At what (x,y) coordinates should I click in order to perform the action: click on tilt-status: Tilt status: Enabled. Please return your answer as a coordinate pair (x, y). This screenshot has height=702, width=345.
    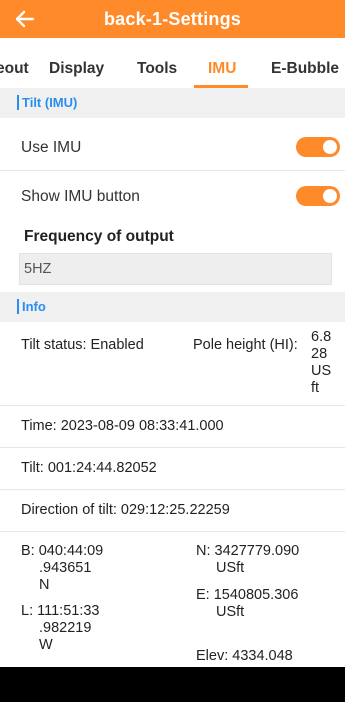
    Looking at the image, I should click on (82, 345).